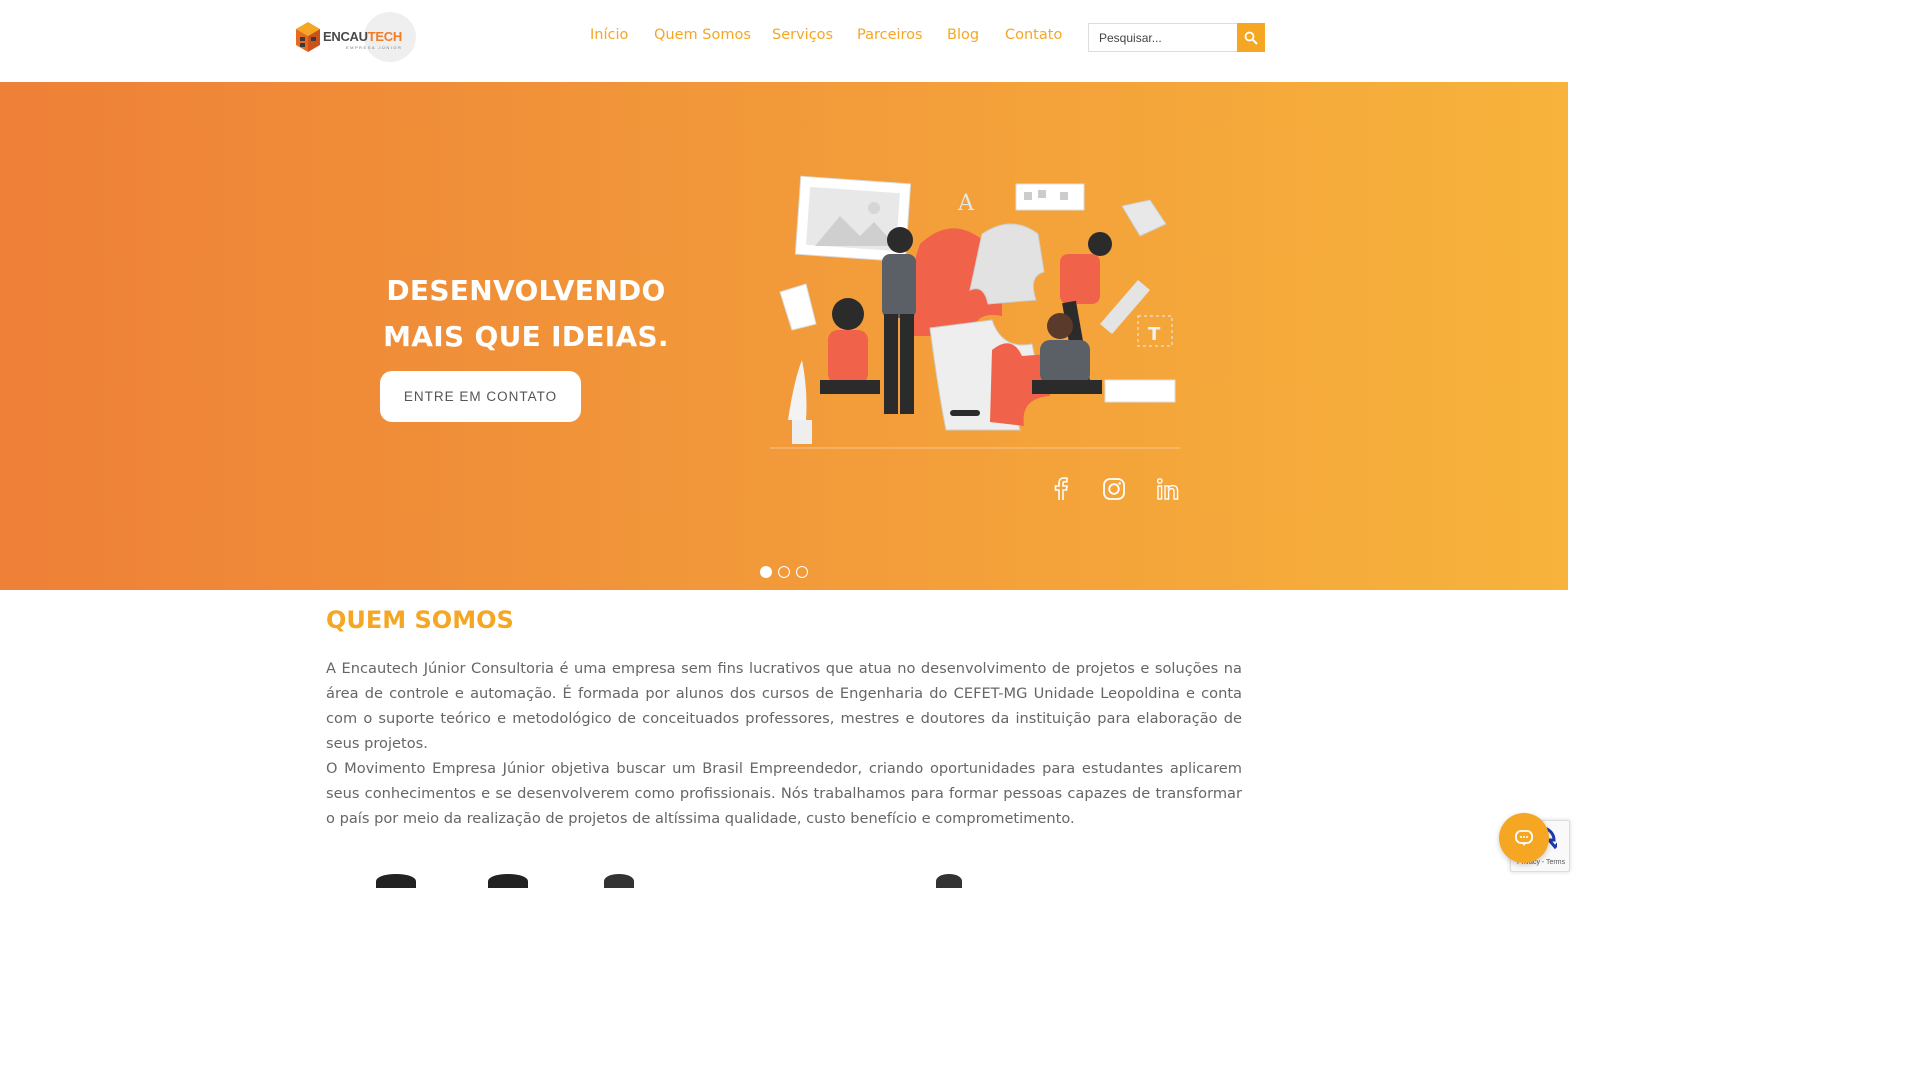 Image resolution: width=1920 pixels, height=1080 pixels. Describe the element at coordinates (802, 35) in the screenshot. I see `nav-item-servicos: Serviços` at that location.